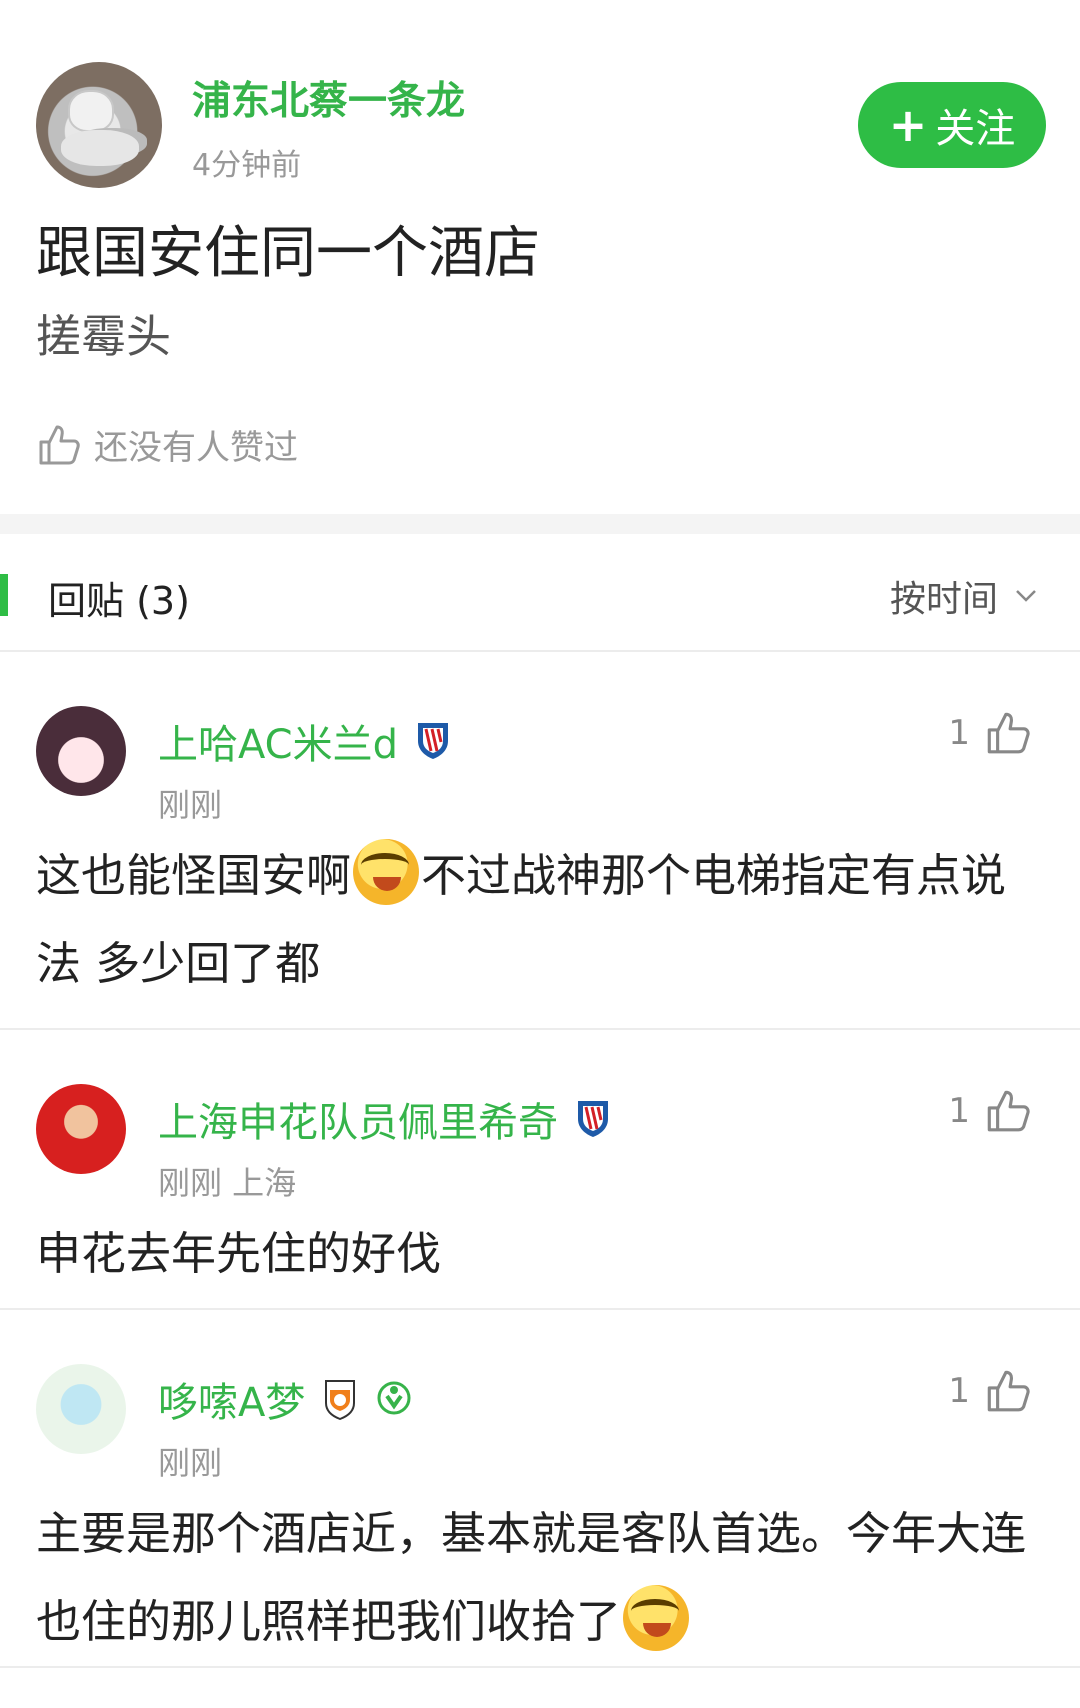  Describe the element at coordinates (288, 253) in the screenshot. I see `post-title: 跟国安住同一个酒店` at that location.